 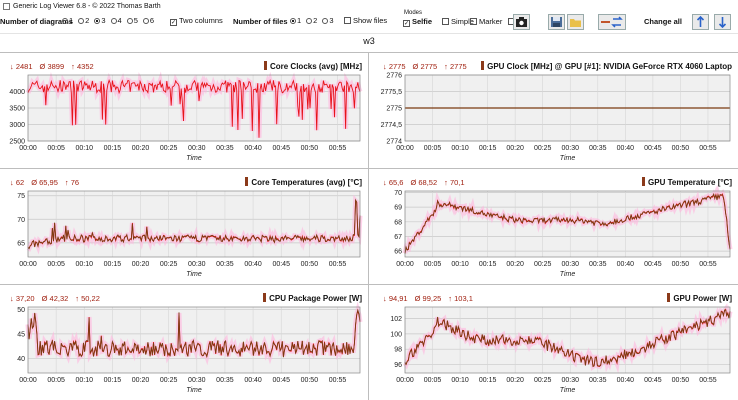 I want to click on scale-down-button, so click(x=722, y=22).